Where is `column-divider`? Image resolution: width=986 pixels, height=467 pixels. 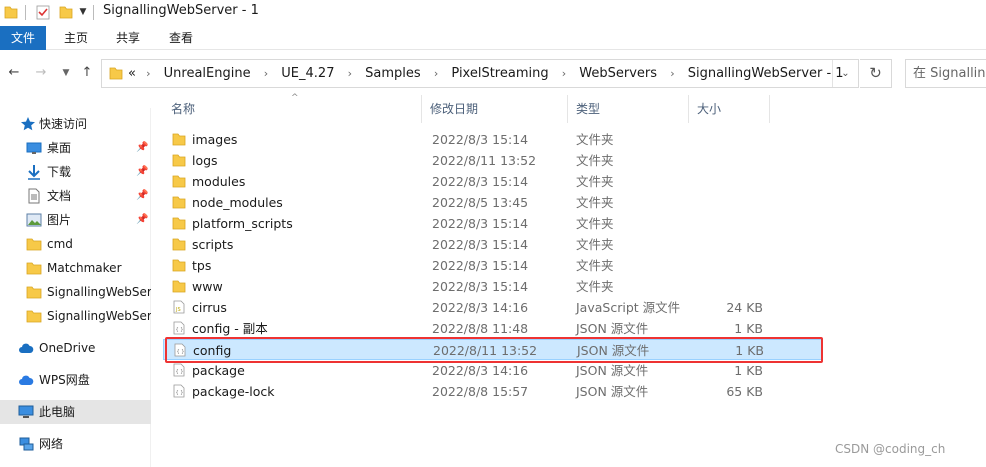 column-divider is located at coordinates (769, 109).